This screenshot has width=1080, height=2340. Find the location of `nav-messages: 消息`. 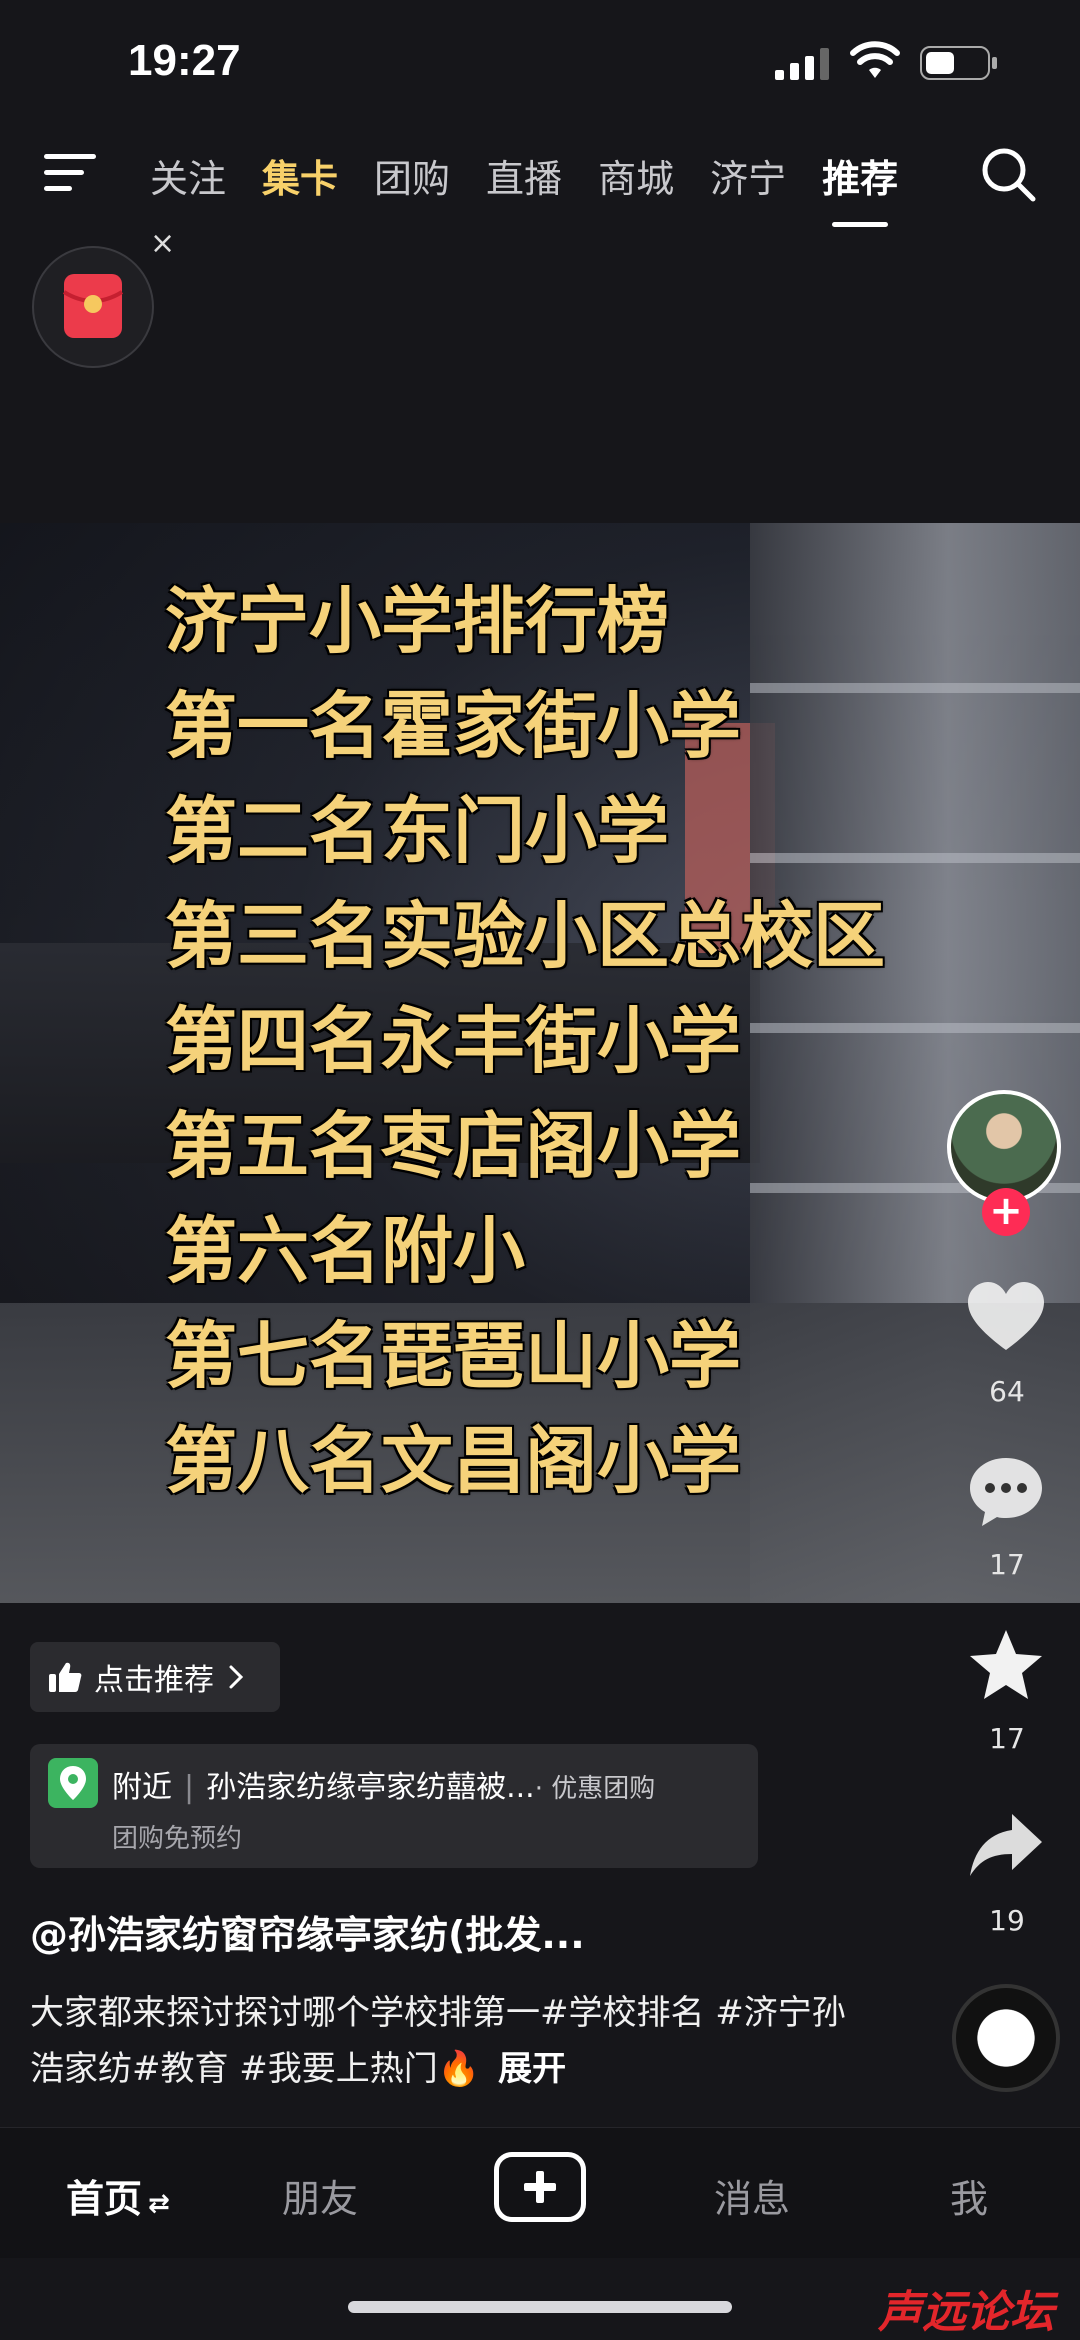

nav-messages: 消息 is located at coordinates (752, 2195).